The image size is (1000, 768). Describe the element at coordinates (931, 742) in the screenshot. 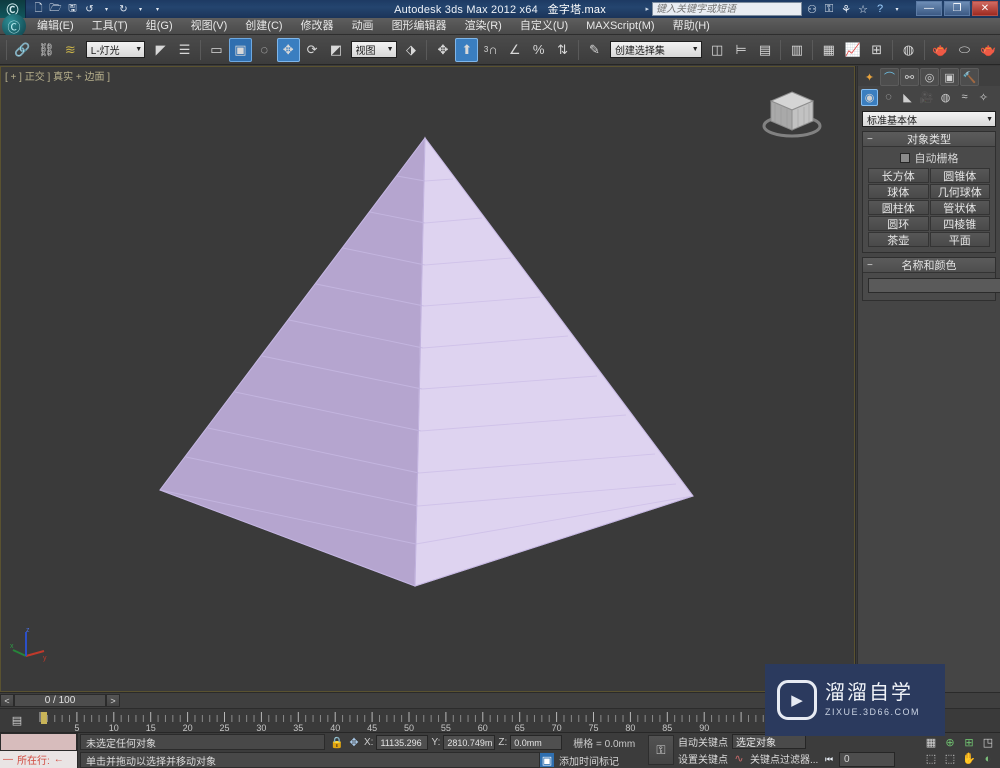

I see `time-configuration-icon: ▦` at that location.